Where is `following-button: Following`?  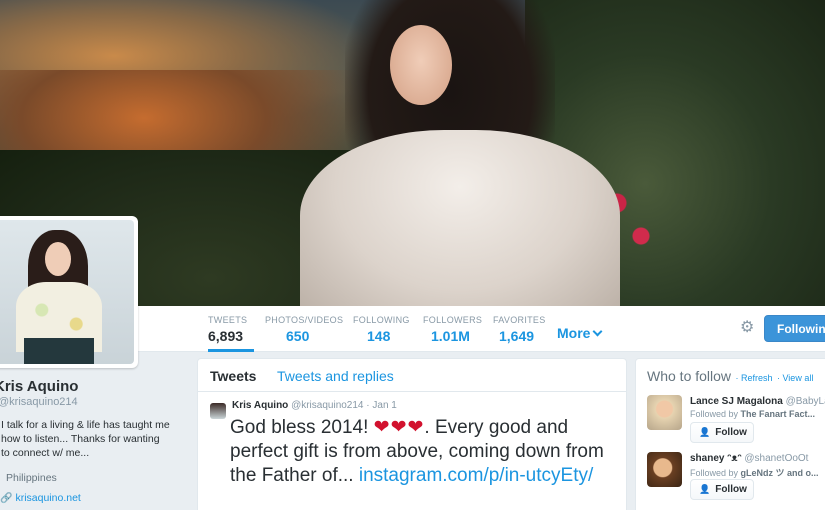 following-button: Following is located at coordinates (794, 328).